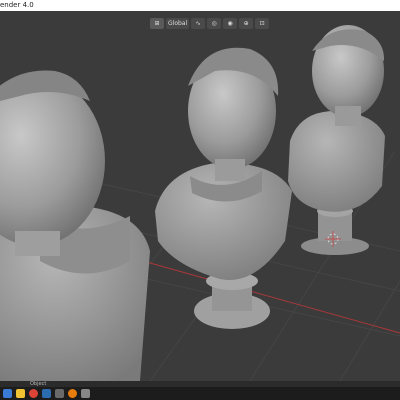 Image resolution: width=400 pixels, height=400 pixels. I want to click on app-icon, so click(59, 393).